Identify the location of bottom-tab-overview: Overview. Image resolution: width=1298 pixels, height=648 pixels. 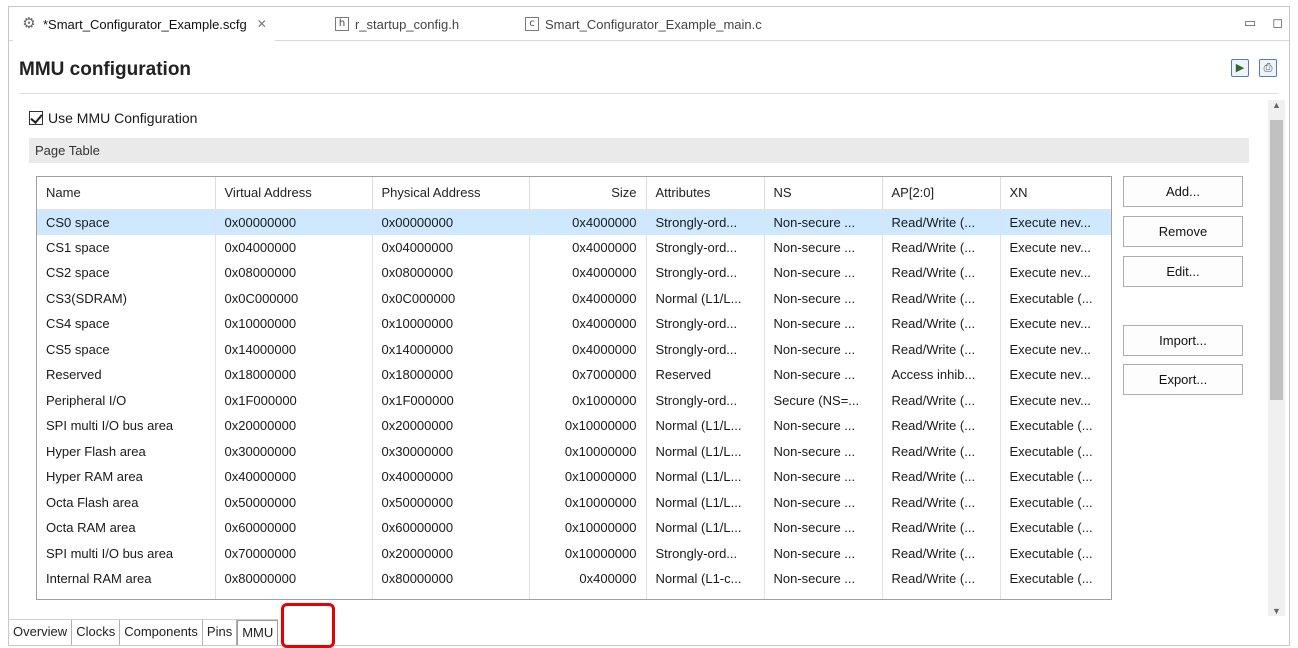
(41, 632).